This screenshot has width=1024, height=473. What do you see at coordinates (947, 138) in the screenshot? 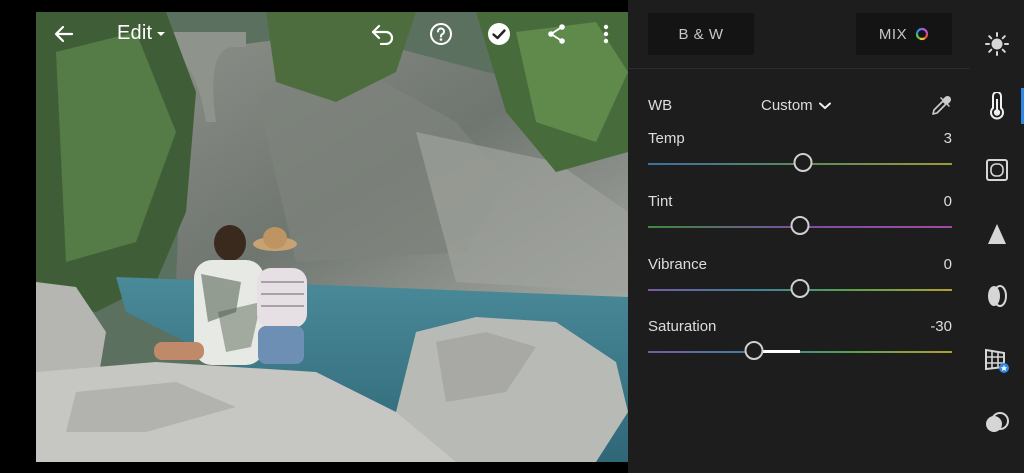
I see `temp-value: 3` at bounding box center [947, 138].